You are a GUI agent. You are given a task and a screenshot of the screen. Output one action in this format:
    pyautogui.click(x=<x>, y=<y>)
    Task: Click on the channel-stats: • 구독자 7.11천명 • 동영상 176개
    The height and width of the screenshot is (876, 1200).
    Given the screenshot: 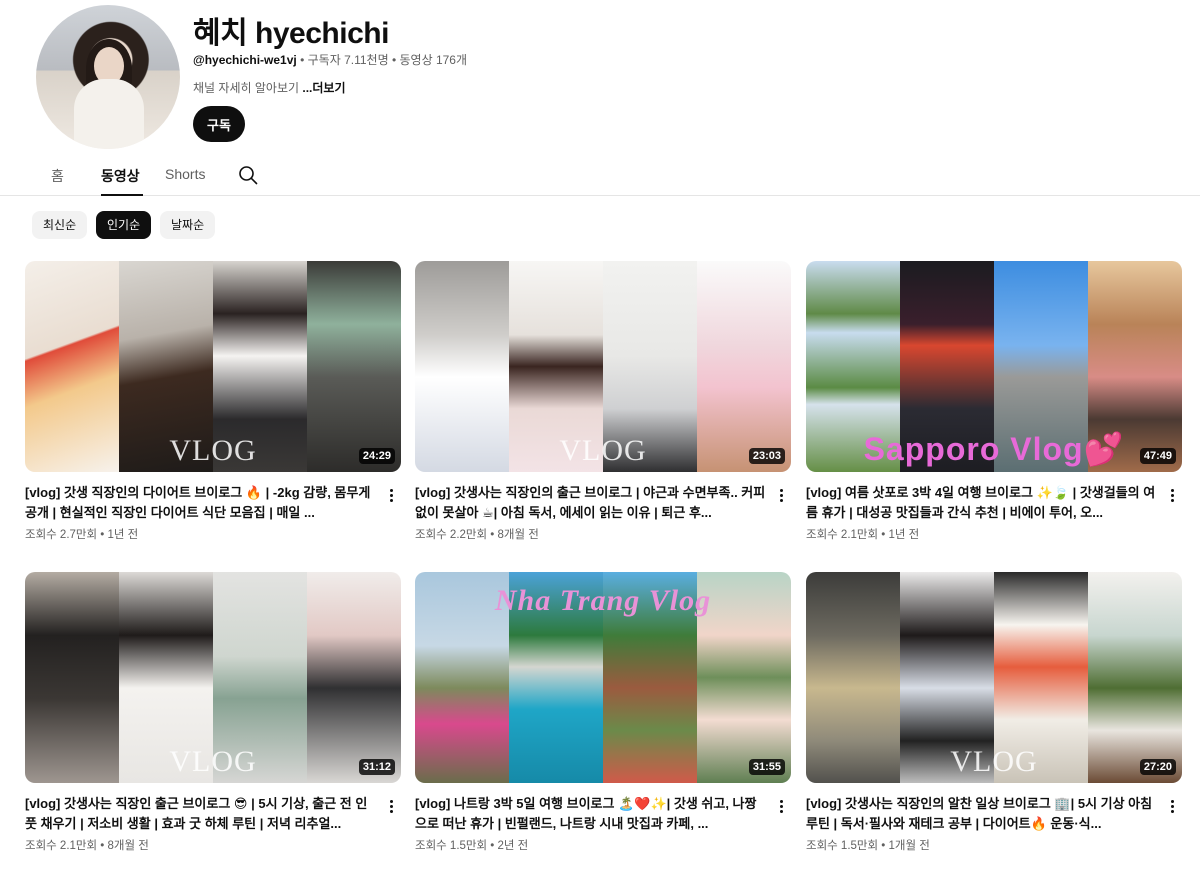 What is the action you would take?
    pyautogui.click(x=384, y=60)
    